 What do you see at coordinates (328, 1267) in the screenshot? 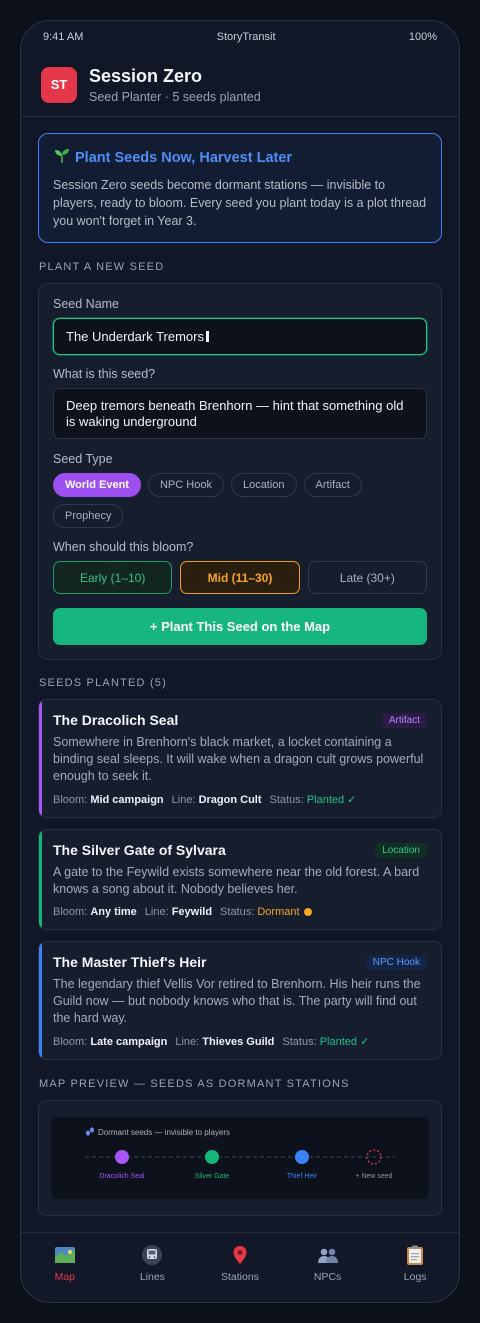
I see `tab-npcs: NPCs` at bounding box center [328, 1267].